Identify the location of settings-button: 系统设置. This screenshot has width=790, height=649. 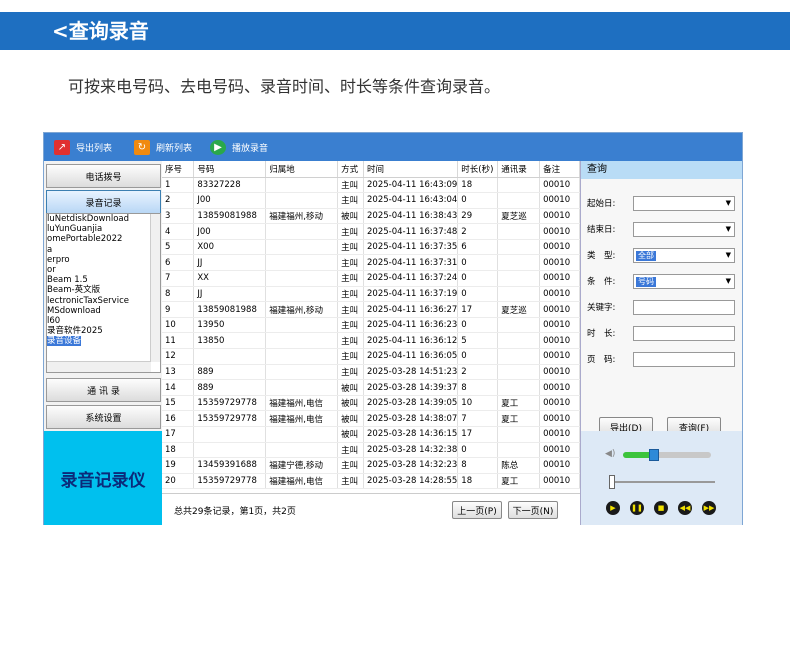
(103, 417).